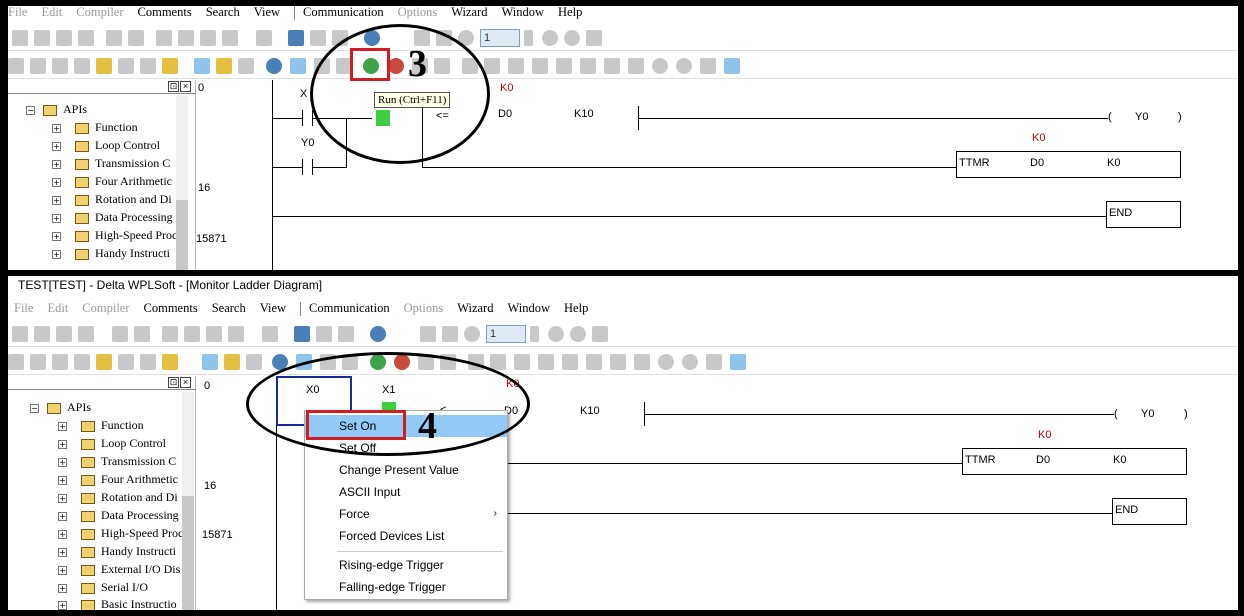 Image resolution: width=1244 pixels, height=616 pixels. I want to click on cut-icon, so click(170, 334).